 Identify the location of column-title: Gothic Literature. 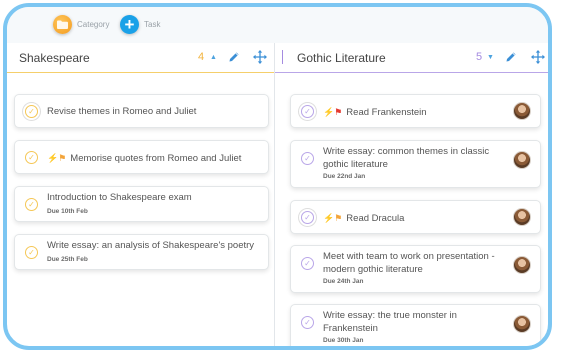
(341, 58).